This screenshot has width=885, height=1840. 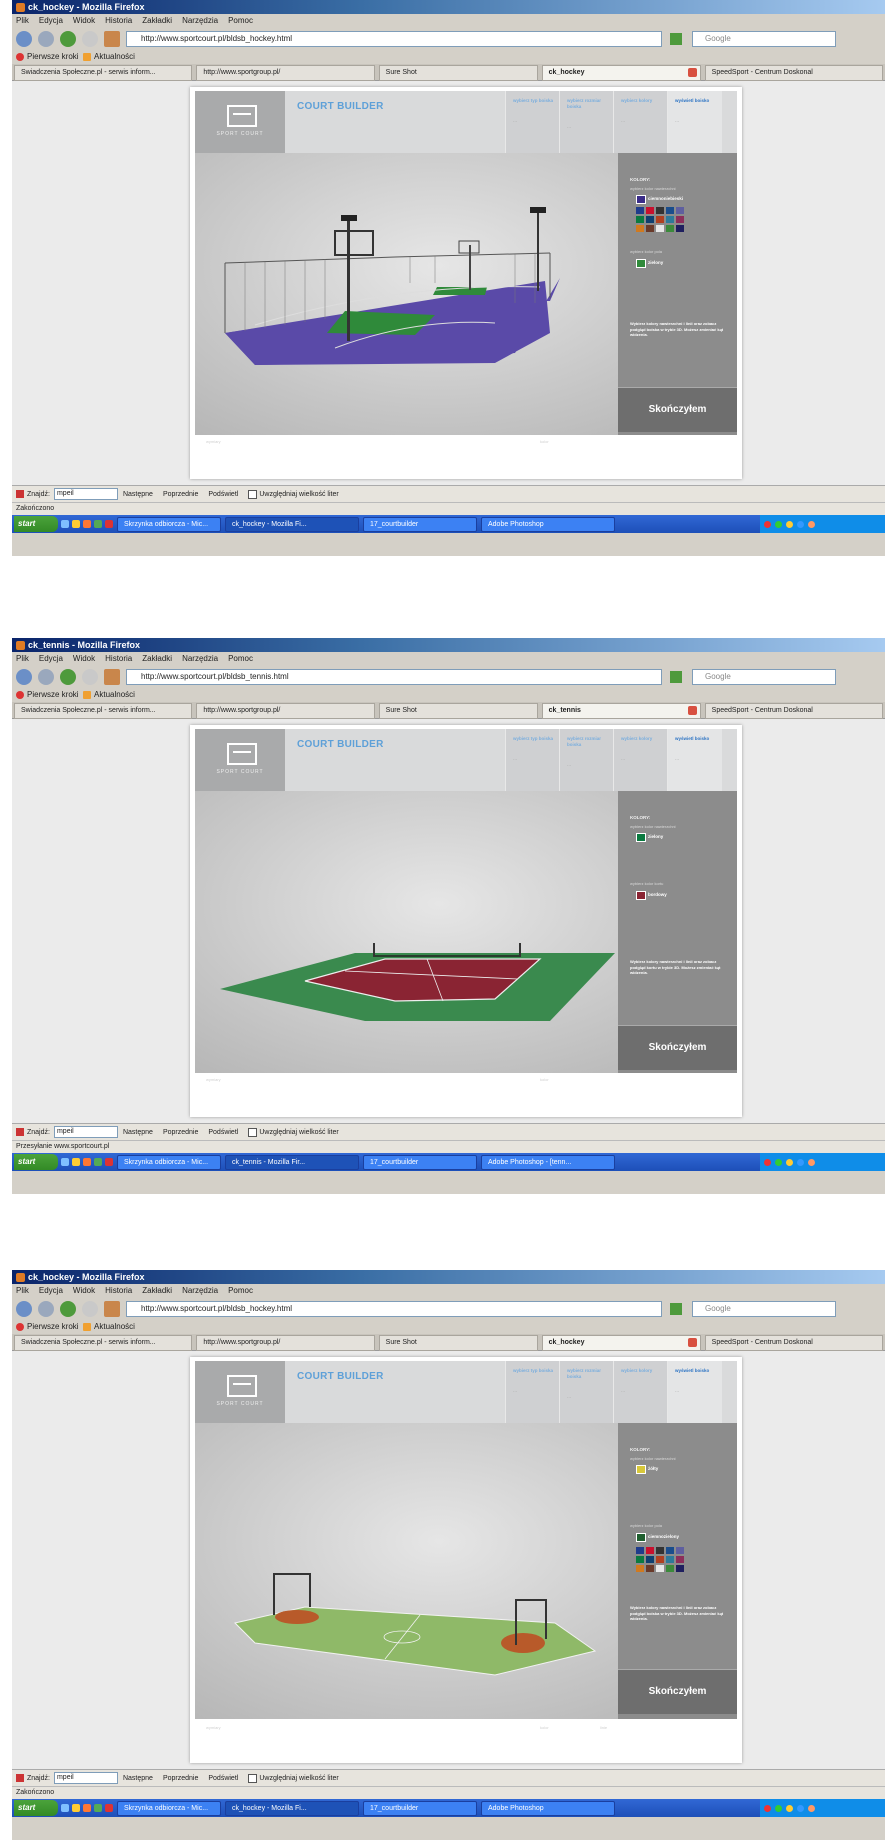 What do you see at coordinates (793, 1343) in the screenshot?
I see `tab-speedsport: SpeedSport - Centrum Doskonal` at bounding box center [793, 1343].